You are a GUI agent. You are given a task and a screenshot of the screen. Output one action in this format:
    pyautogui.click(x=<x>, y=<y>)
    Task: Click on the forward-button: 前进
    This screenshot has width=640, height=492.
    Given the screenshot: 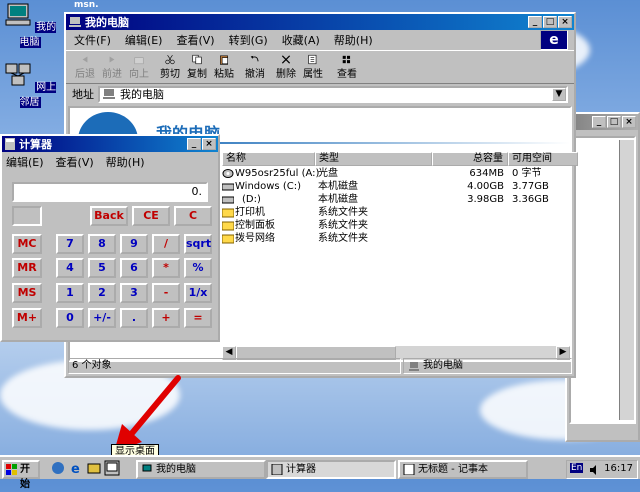 What is the action you would take?
    pyautogui.click(x=112, y=67)
    